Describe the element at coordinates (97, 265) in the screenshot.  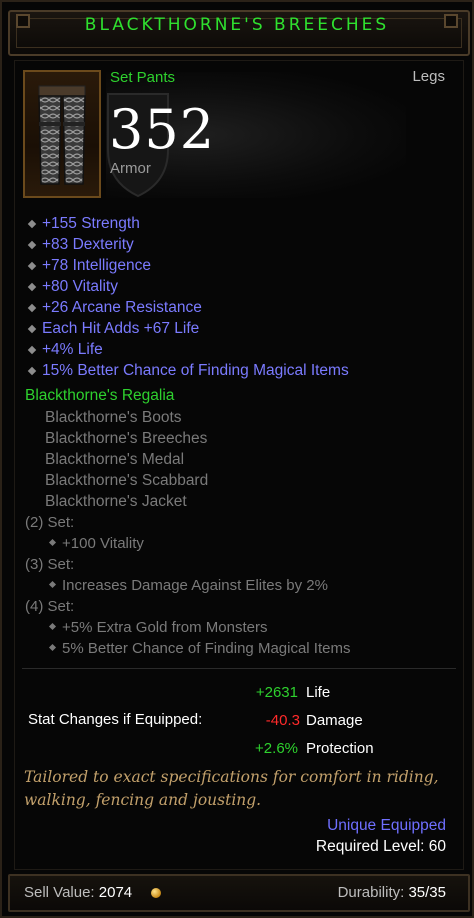
I see `affix-line: +78 Intelligence` at that location.